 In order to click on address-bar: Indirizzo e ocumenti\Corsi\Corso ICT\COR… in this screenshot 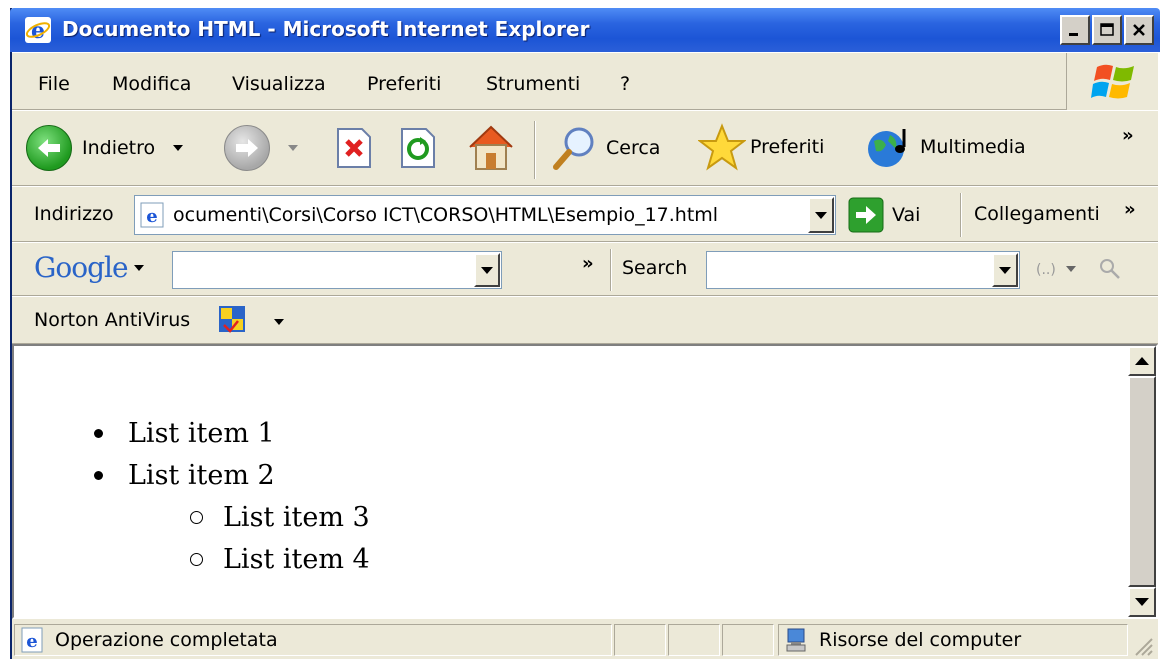, I will do `click(585, 214)`.